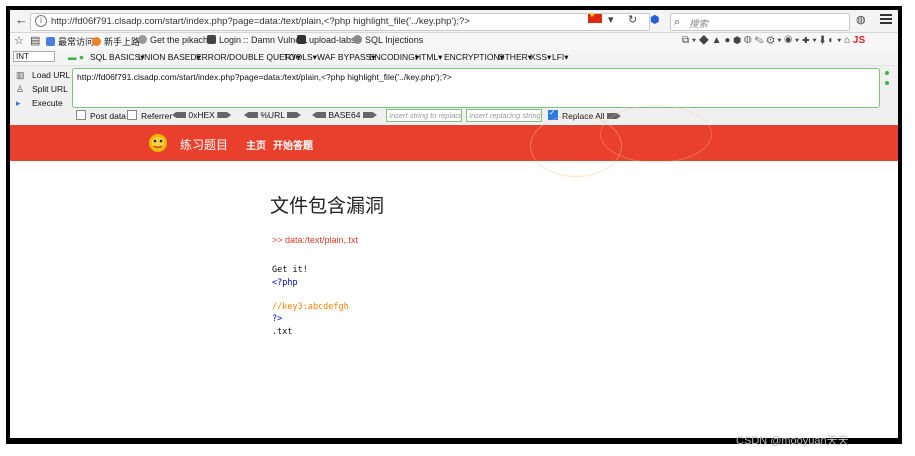 This screenshot has width=915, height=456. Describe the element at coordinates (344, 115) in the screenshot. I see `base64-control: BASE64` at that location.